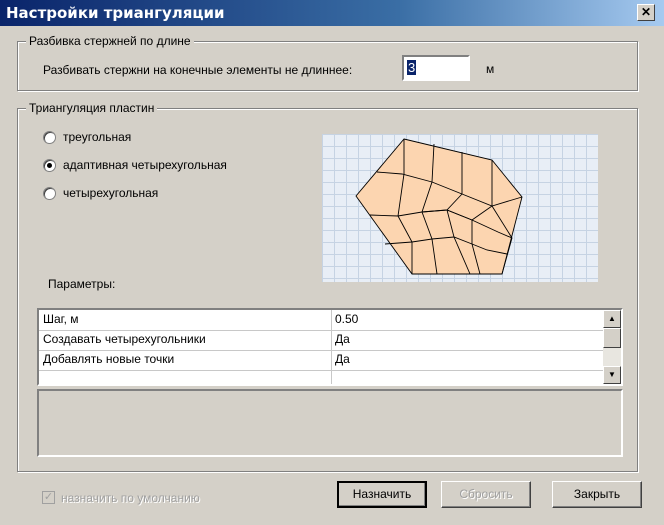 This screenshot has width=664, height=525. I want to click on table-row: Создавать четырехугольники Да, so click(321, 340).